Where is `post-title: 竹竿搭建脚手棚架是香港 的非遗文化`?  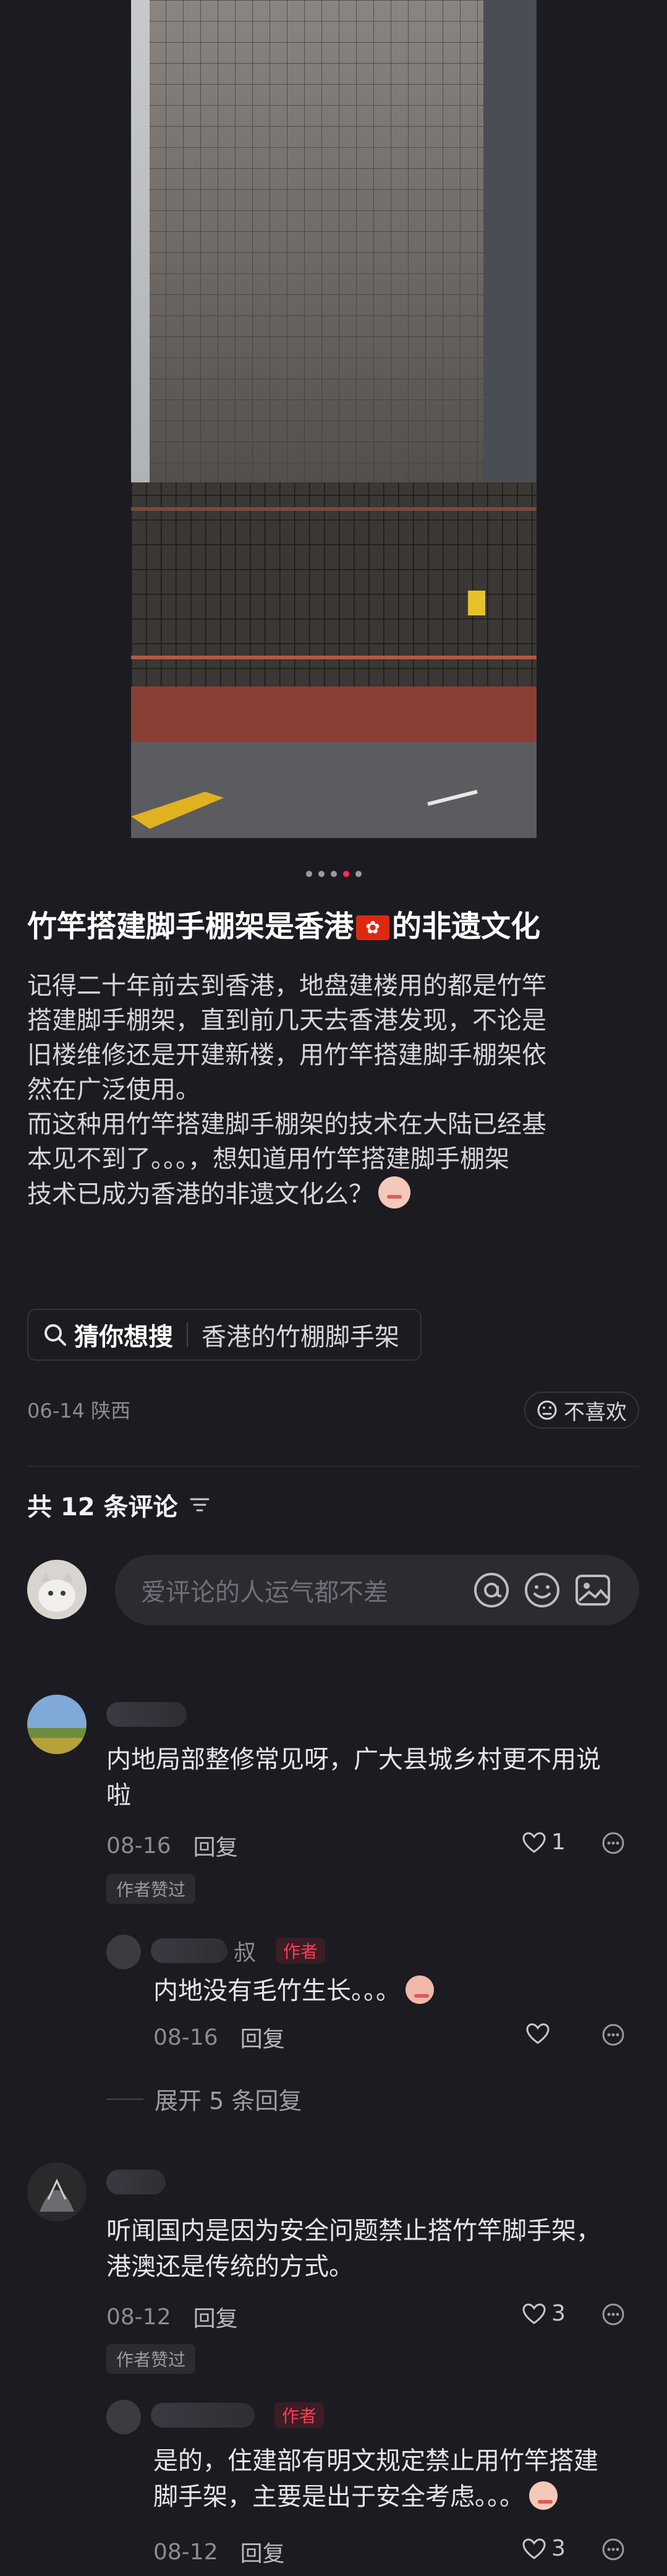 post-title: 竹竿搭建脚手棚架是香港 的非遗文化 is located at coordinates (336, 926).